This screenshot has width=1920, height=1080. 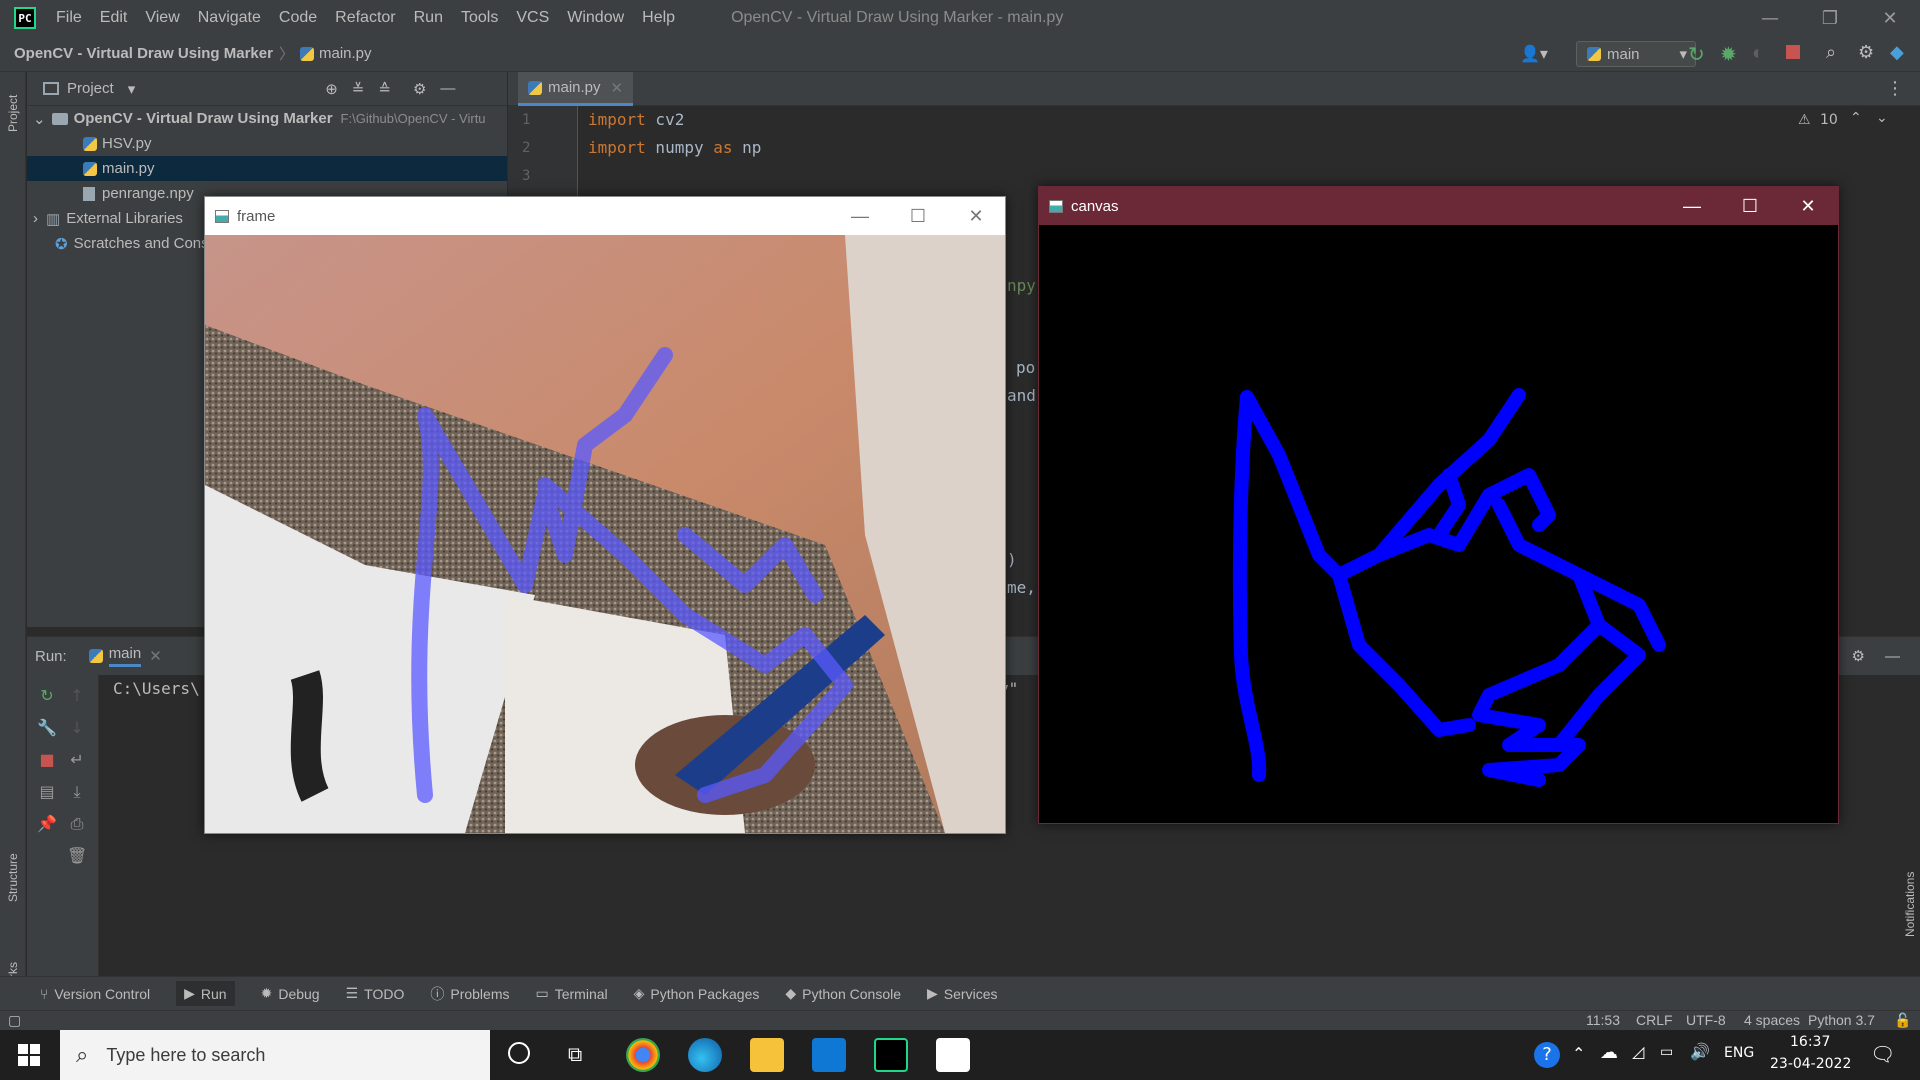 I want to click on caret-position: 11:53, so click(x=1603, y=1020).